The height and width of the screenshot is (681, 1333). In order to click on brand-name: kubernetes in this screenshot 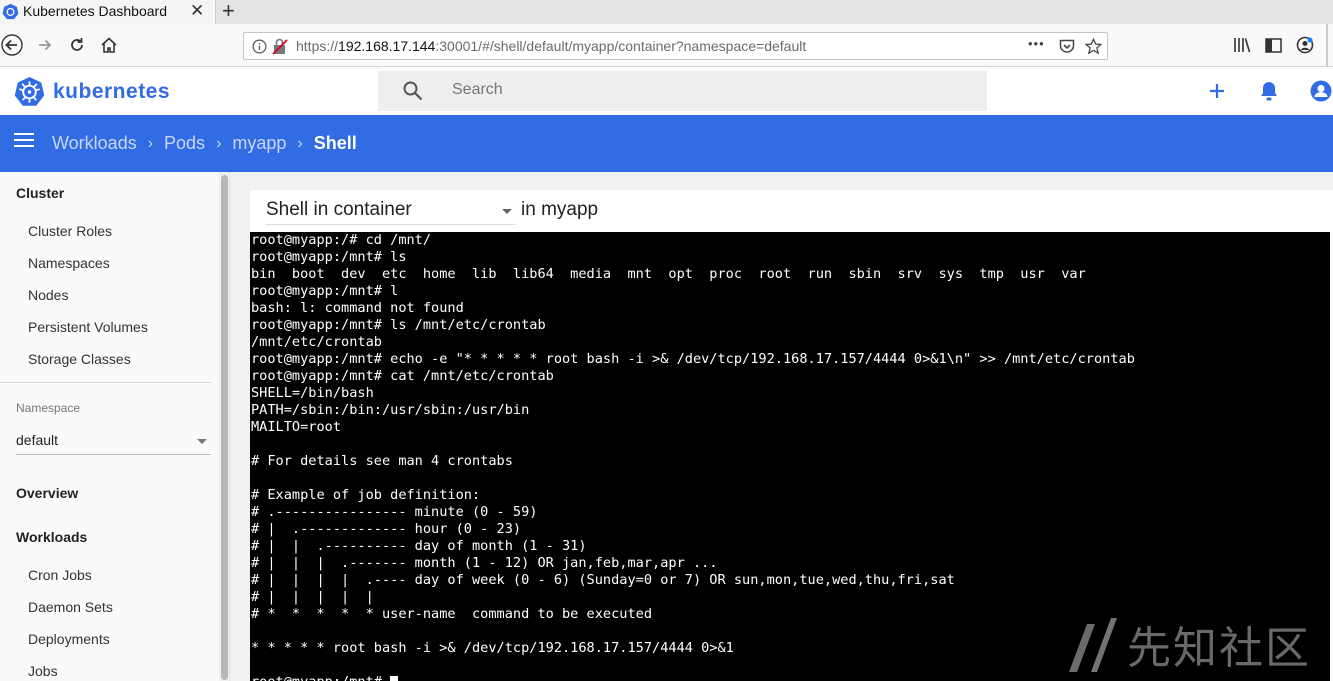, I will do `click(112, 91)`.